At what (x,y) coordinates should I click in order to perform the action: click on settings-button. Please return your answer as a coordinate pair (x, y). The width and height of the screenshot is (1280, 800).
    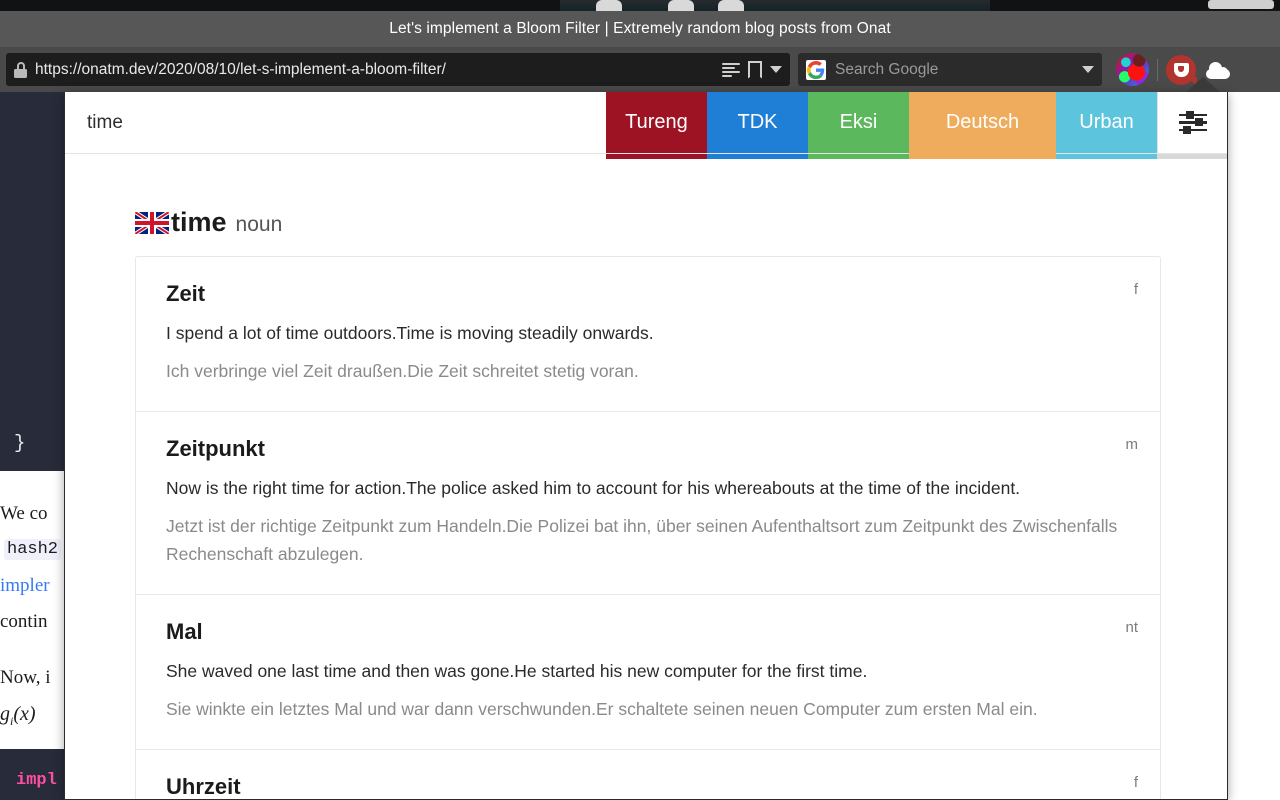
    Looking at the image, I should click on (1192, 122).